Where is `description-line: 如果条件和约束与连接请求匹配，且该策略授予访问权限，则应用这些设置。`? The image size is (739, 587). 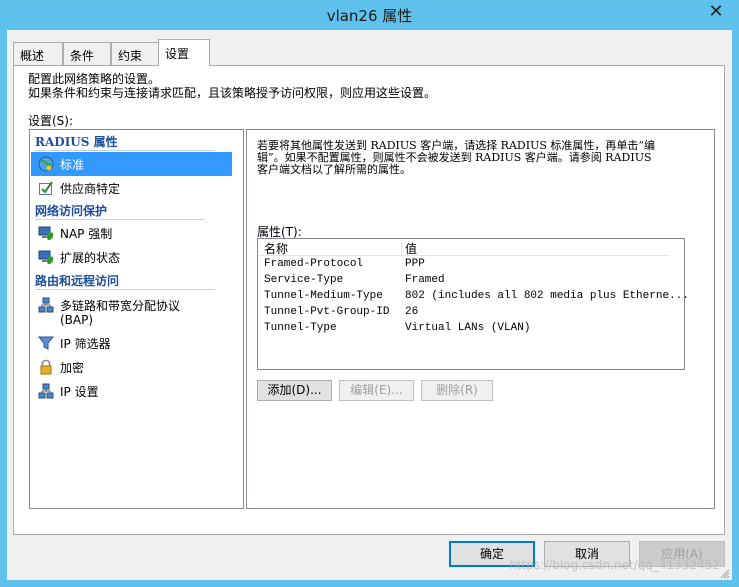 description-line: 如果条件和约束与连接请求匹配，且该策略授予访问权限，则应用这些设置。 is located at coordinates (232, 93).